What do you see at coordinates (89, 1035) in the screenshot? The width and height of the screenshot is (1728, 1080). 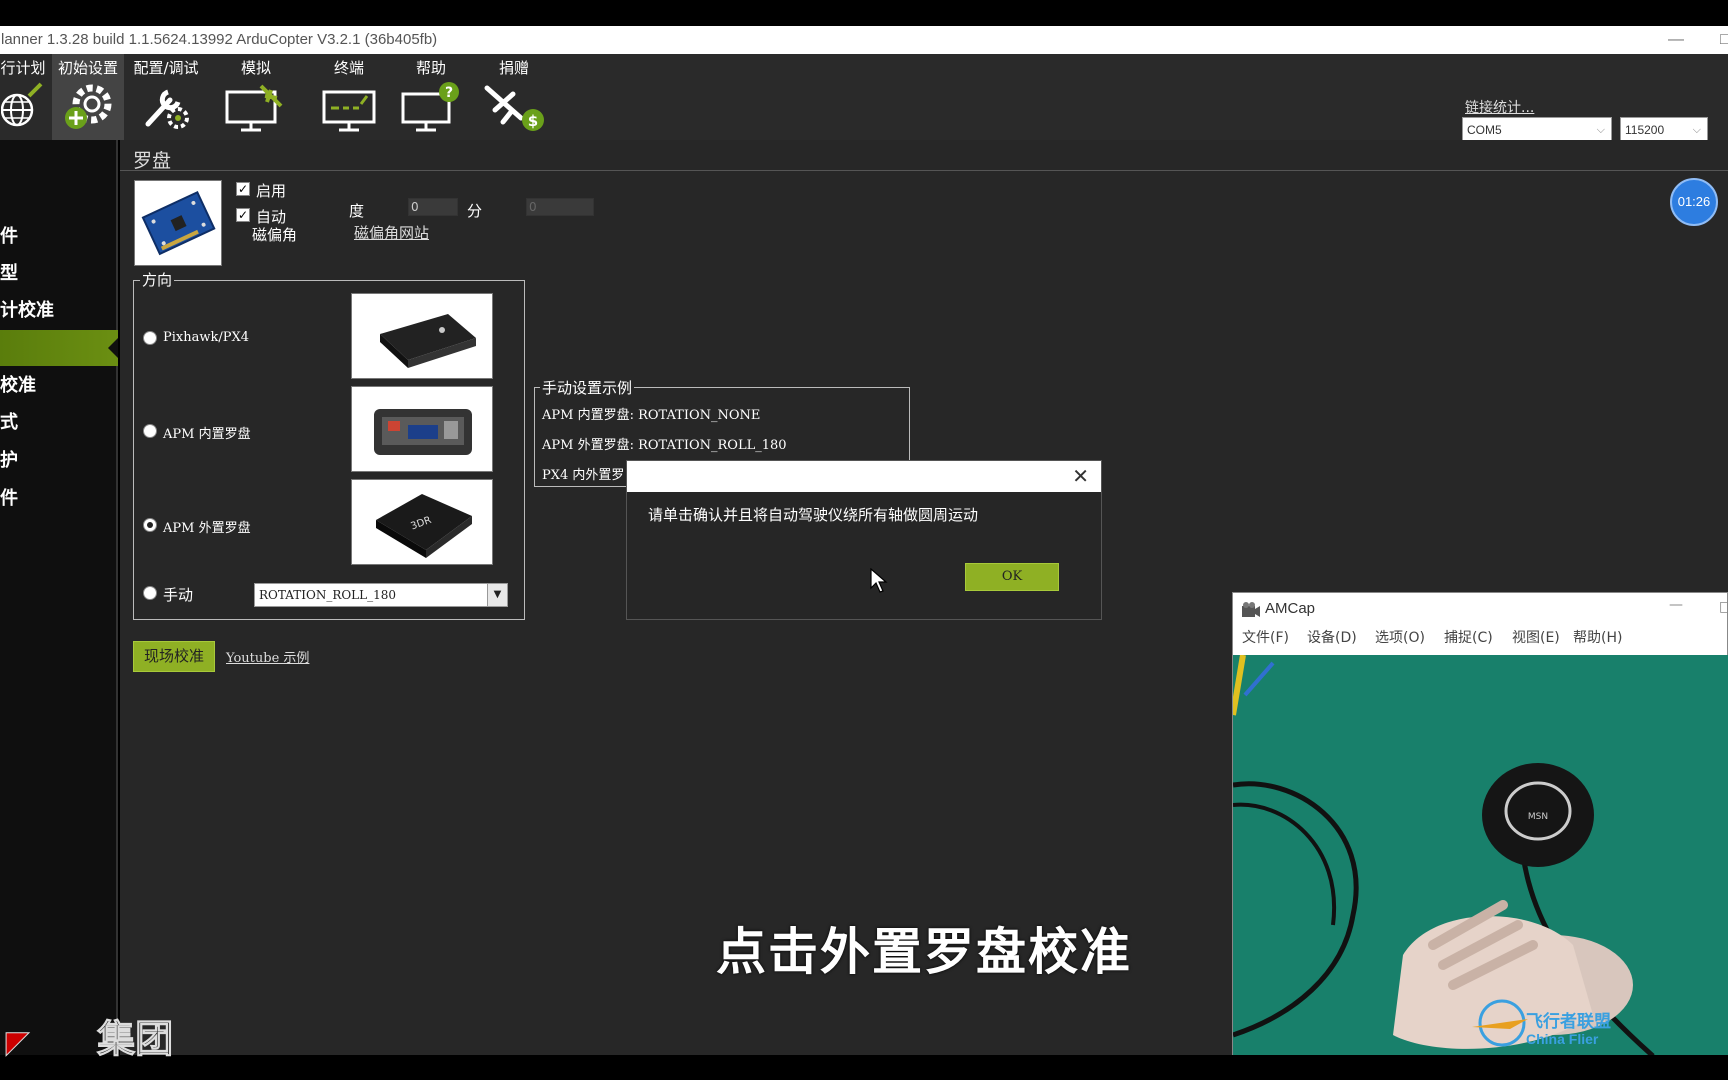 I see `company-logo: ◤ 集团` at bounding box center [89, 1035].